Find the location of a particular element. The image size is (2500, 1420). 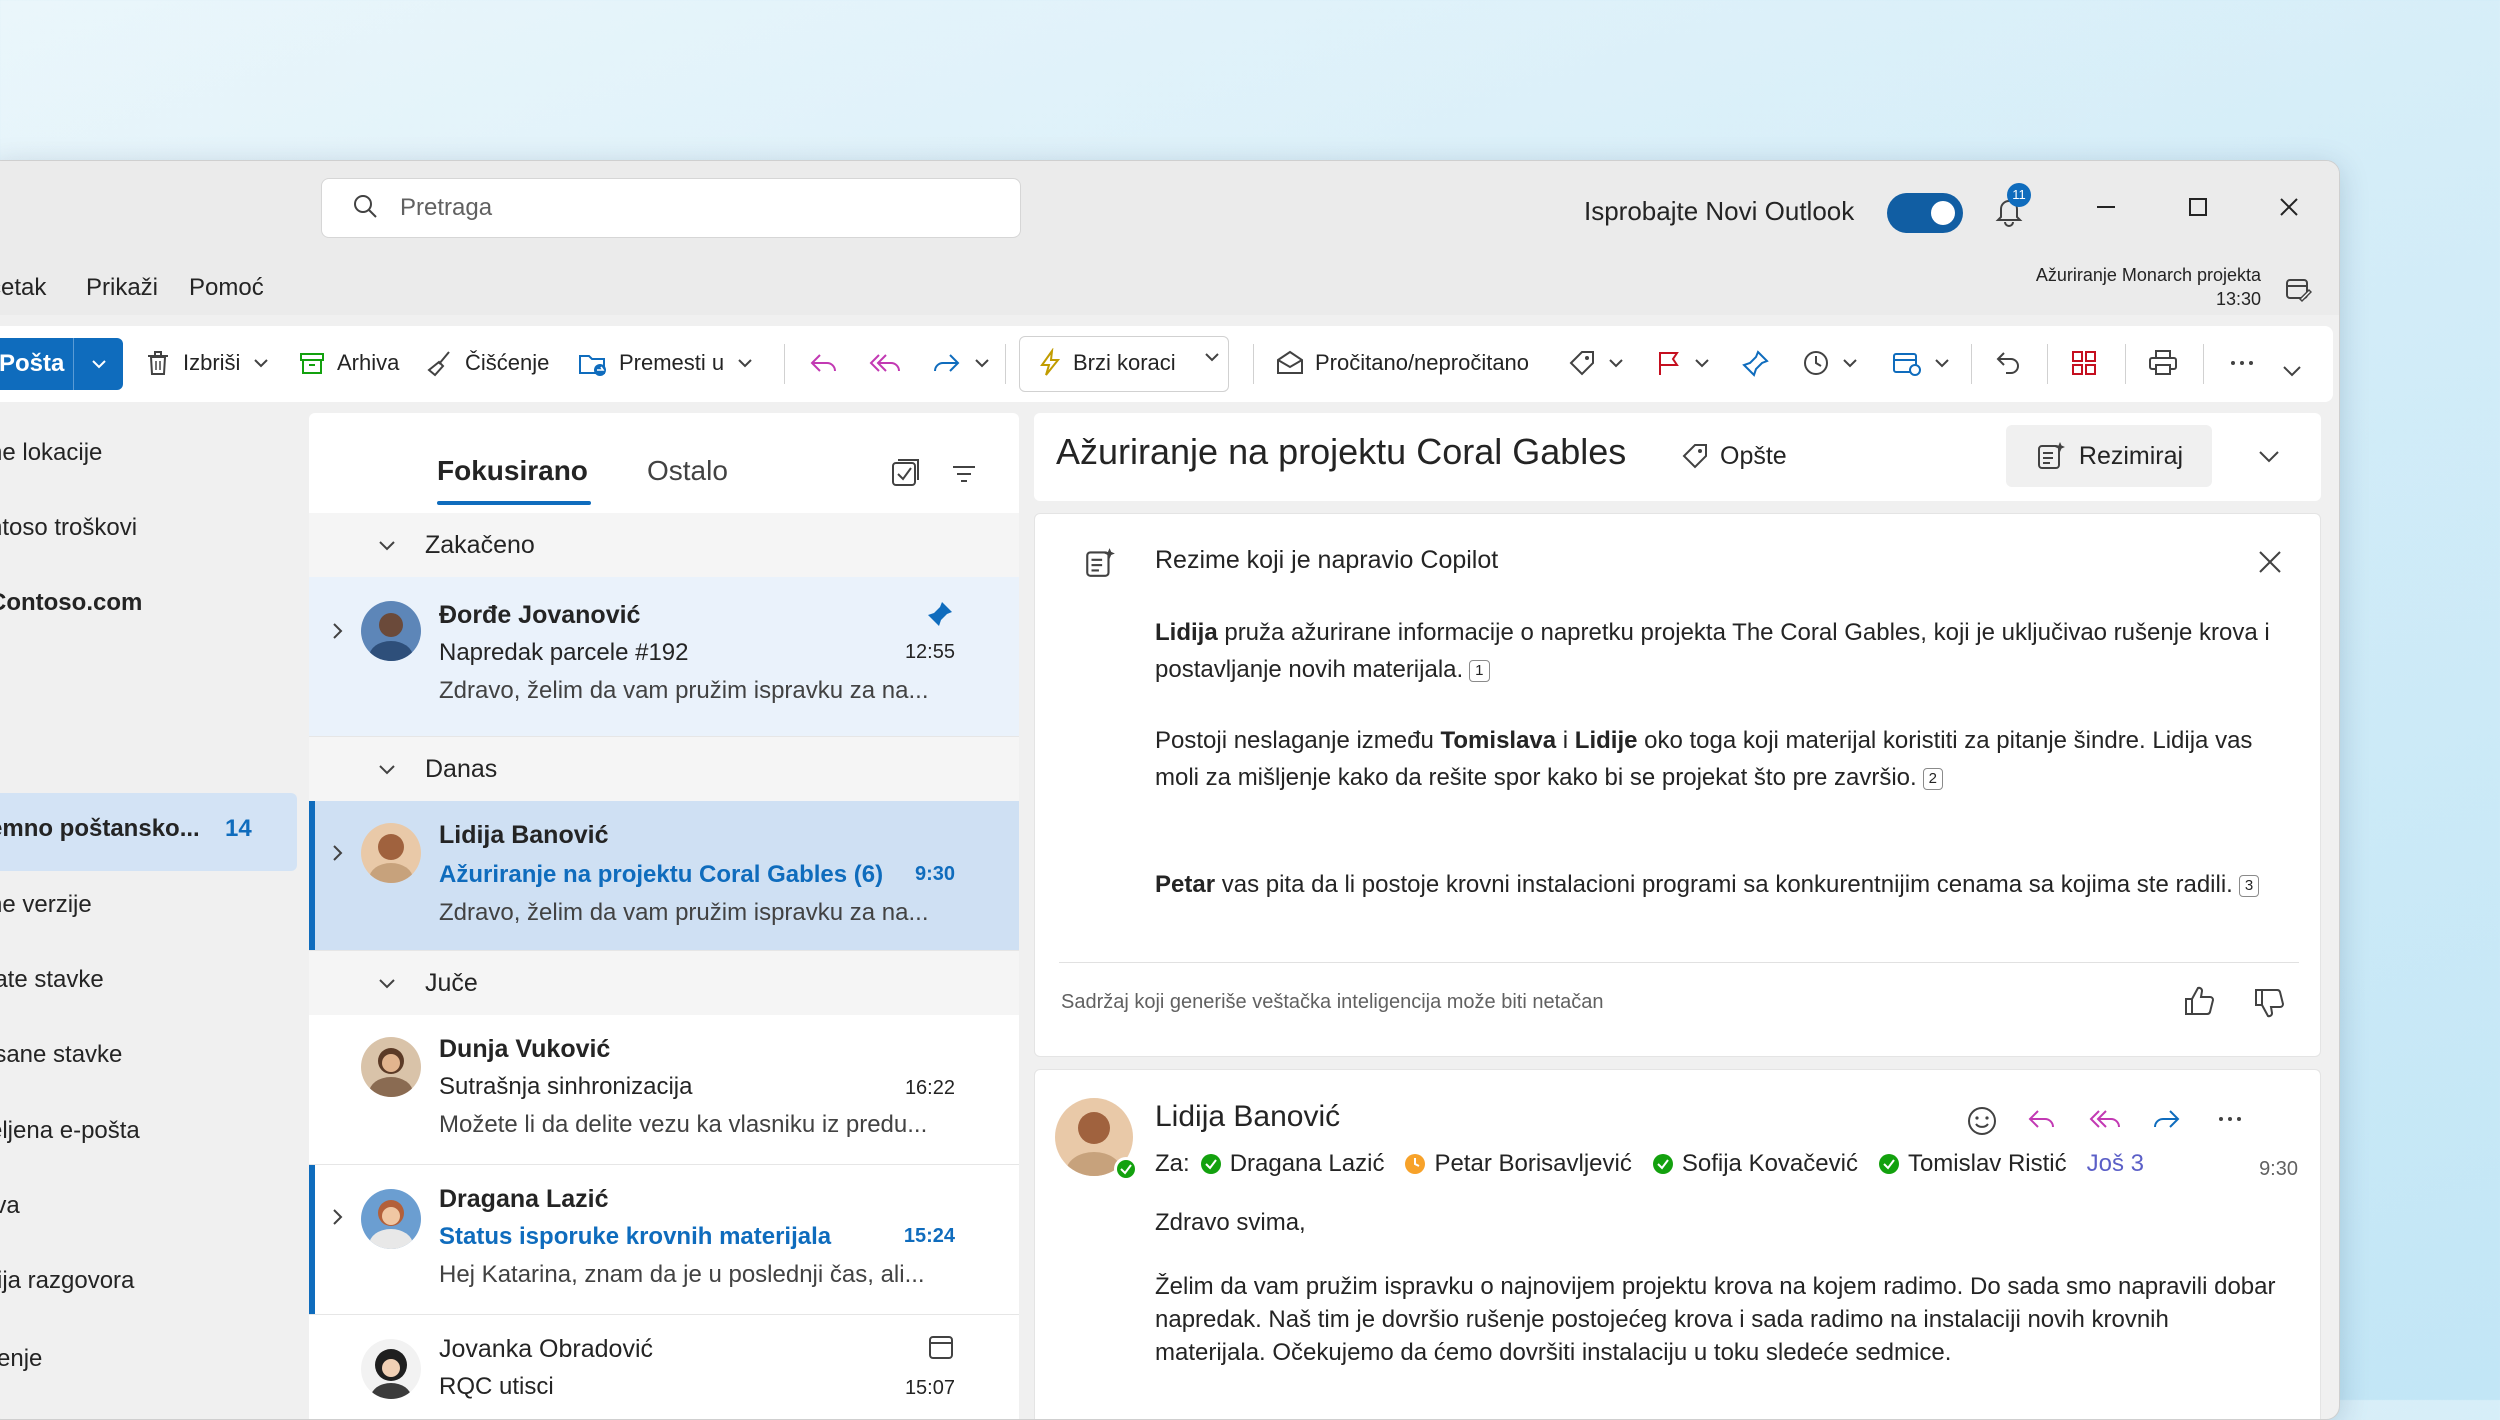

sidebar-item-storage: renje is located at coordinates (21, 1359).